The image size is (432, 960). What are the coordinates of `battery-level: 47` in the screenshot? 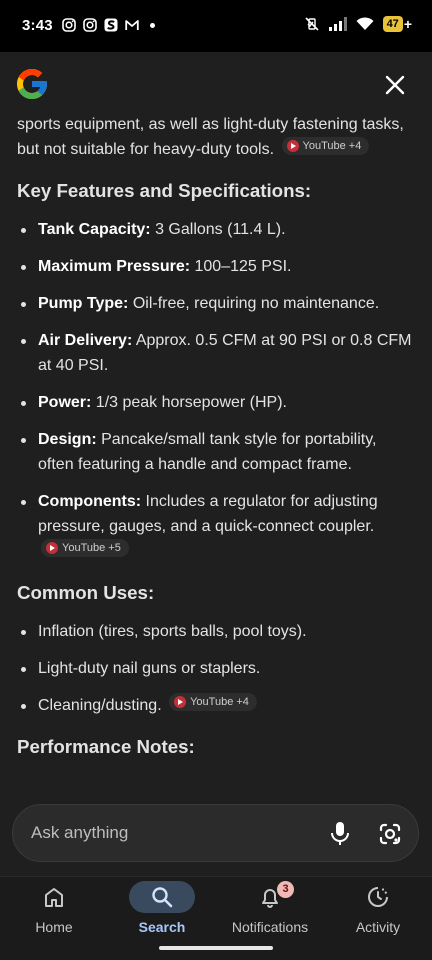 It's located at (392, 24).